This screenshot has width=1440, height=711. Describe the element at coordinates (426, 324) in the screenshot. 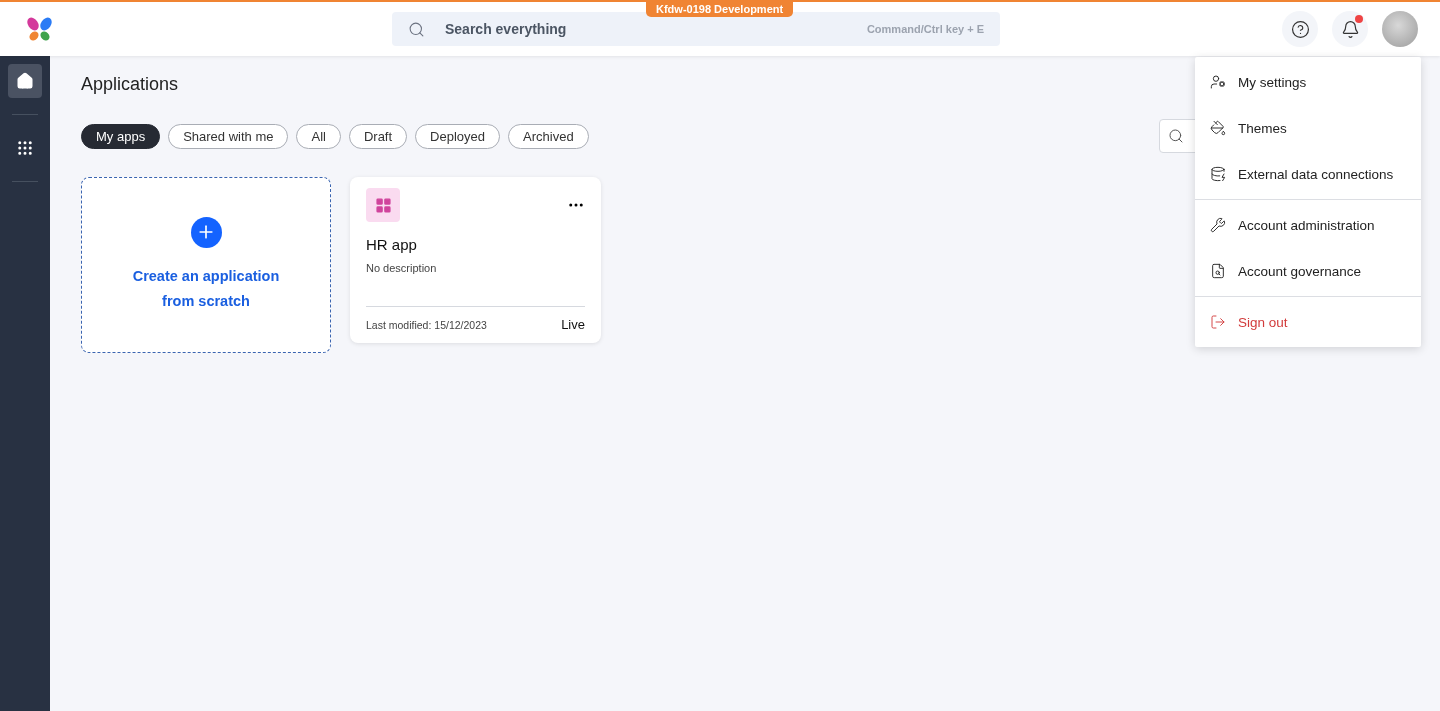

I see `last-modified: Last modified: 15/12/2023` at that location.